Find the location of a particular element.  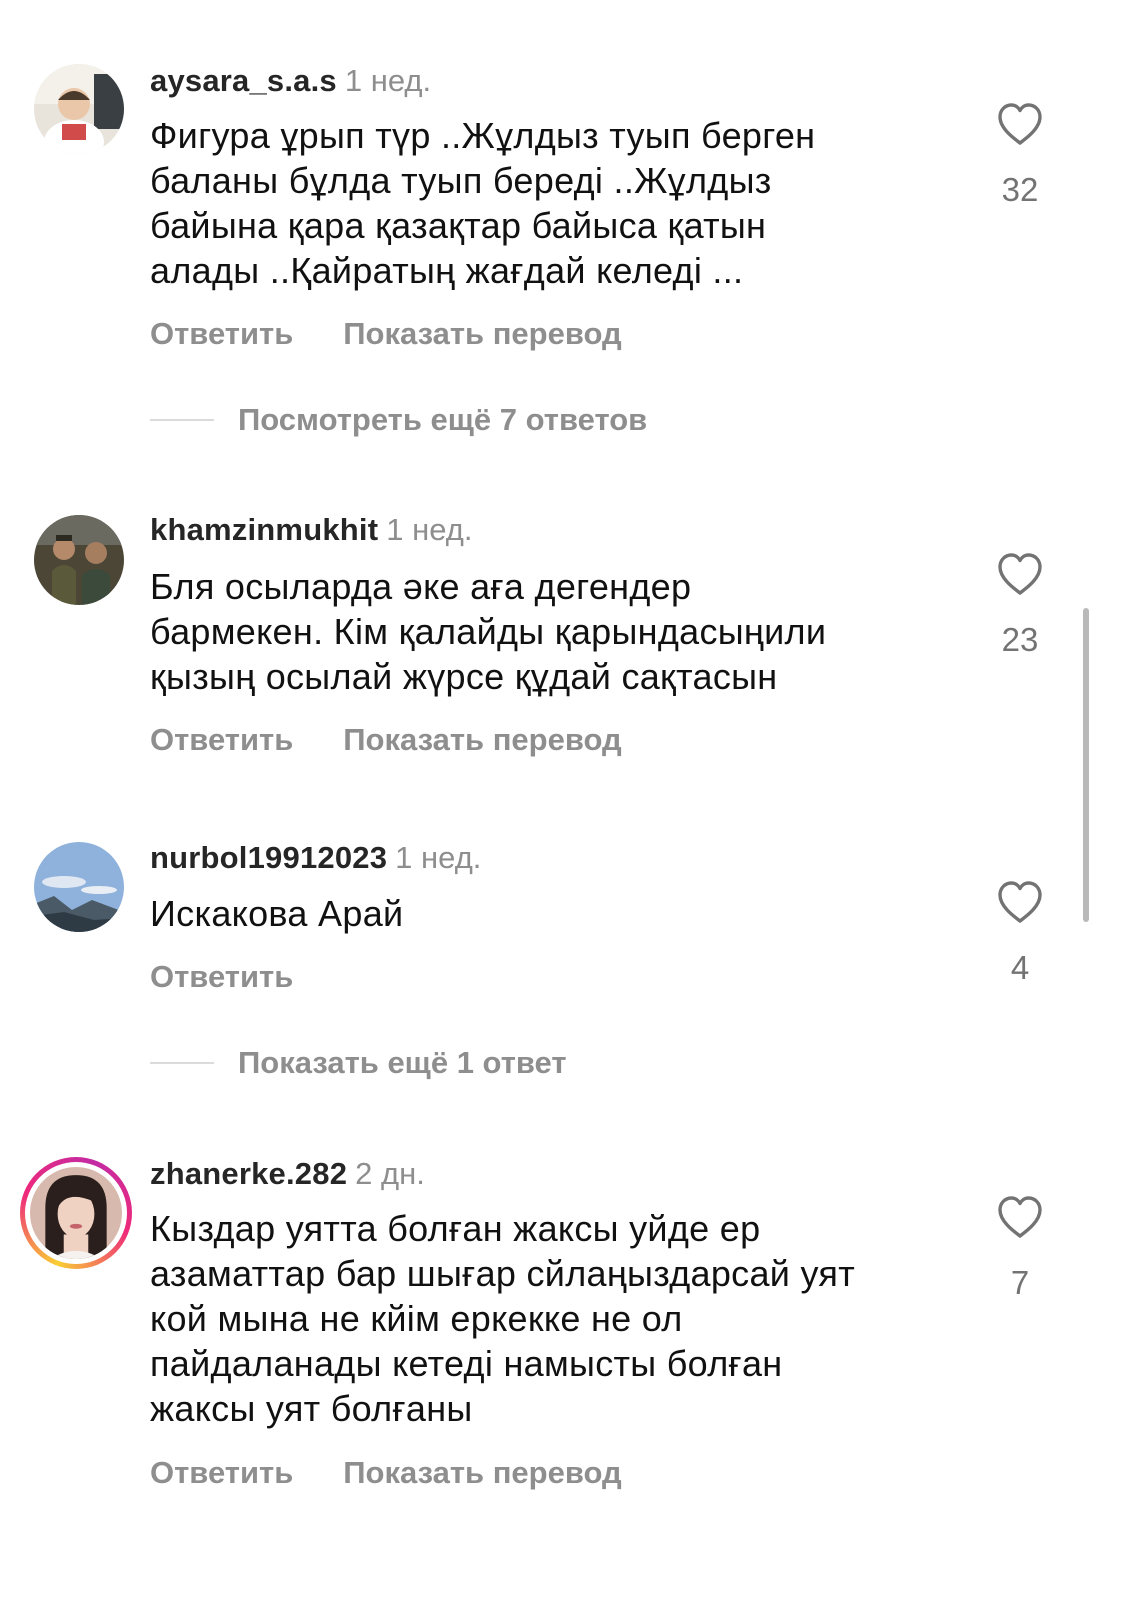

comment-actions: Ответить is located at coordinates (221, 977).